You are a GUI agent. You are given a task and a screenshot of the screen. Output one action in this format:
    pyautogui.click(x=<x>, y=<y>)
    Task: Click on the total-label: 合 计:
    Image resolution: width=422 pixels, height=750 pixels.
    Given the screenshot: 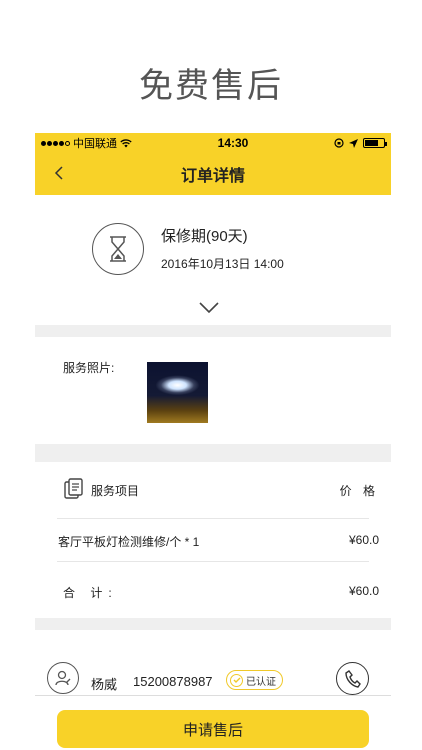 What is the action you would take?
    pyautogui.click(x=90, y=593)
    